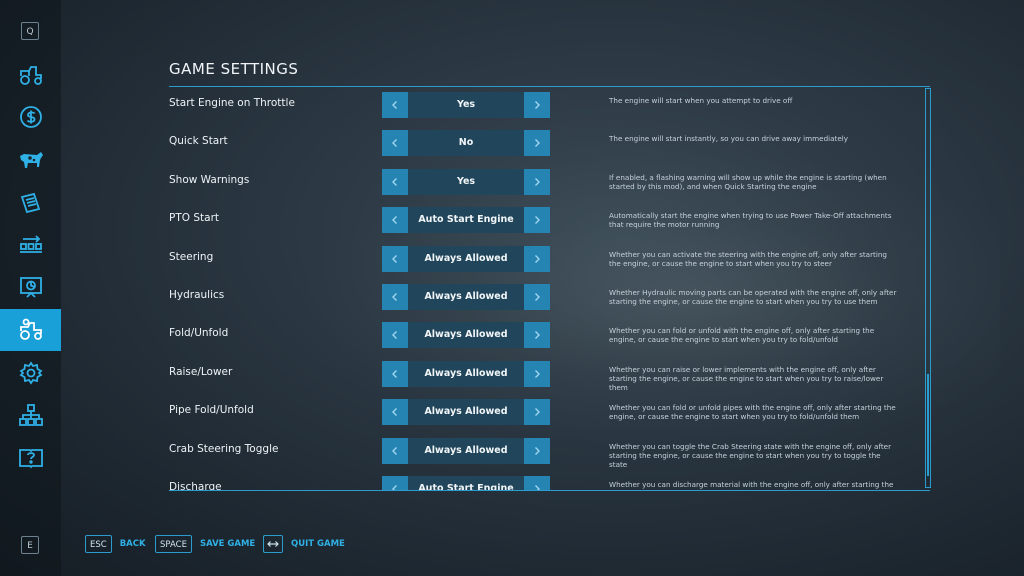 This screenshot has height=576, width=1024. Describe the element at coordinates (234, 69) in the screenshot. I see `page-title: GAME SETTINGS` at that location.